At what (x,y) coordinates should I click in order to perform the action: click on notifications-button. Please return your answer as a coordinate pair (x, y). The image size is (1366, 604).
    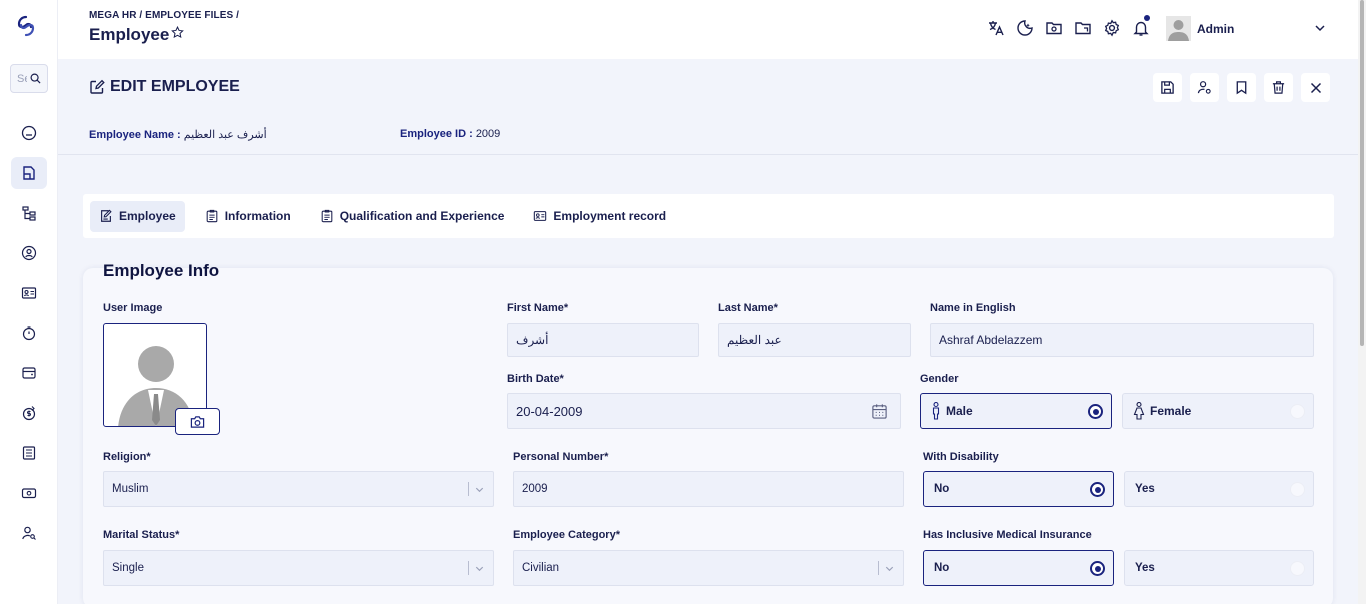
    Looking at the image, I should click on (1141, 26).